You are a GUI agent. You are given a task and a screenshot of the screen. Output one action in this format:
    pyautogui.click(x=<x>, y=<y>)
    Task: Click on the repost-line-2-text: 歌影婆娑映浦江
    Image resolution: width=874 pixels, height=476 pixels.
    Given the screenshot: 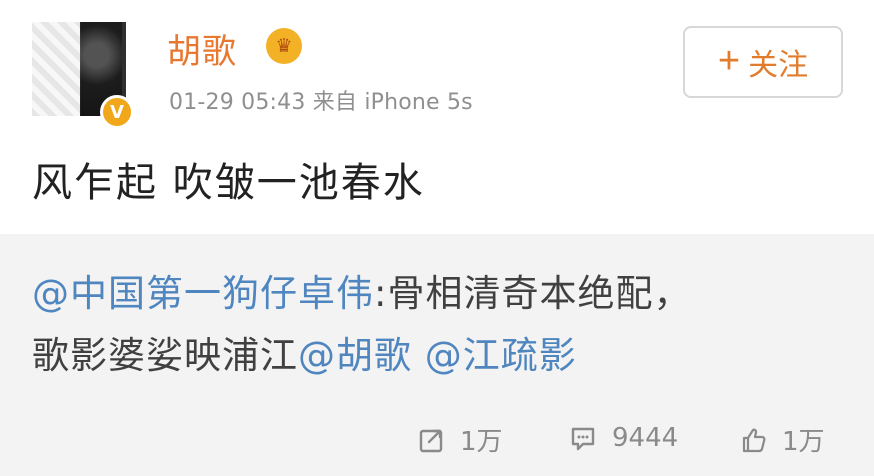 What is the action you would take?
    pyautogui.click(x=165, y=355)
    